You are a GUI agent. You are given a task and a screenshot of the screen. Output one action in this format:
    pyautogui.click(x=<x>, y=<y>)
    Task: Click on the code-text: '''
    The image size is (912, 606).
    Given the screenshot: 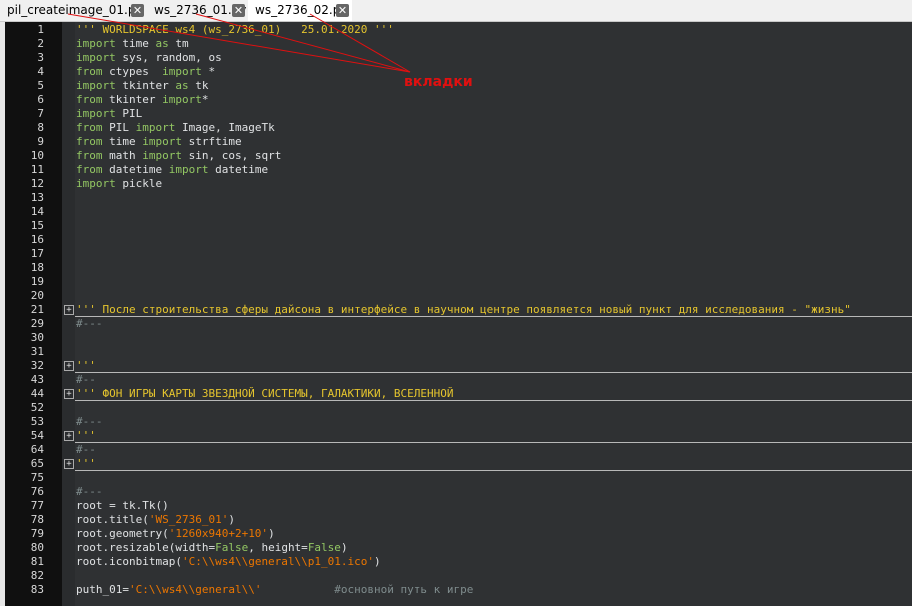 What is the action you would take?
    pyautogui.click(x=86, y=436)
    